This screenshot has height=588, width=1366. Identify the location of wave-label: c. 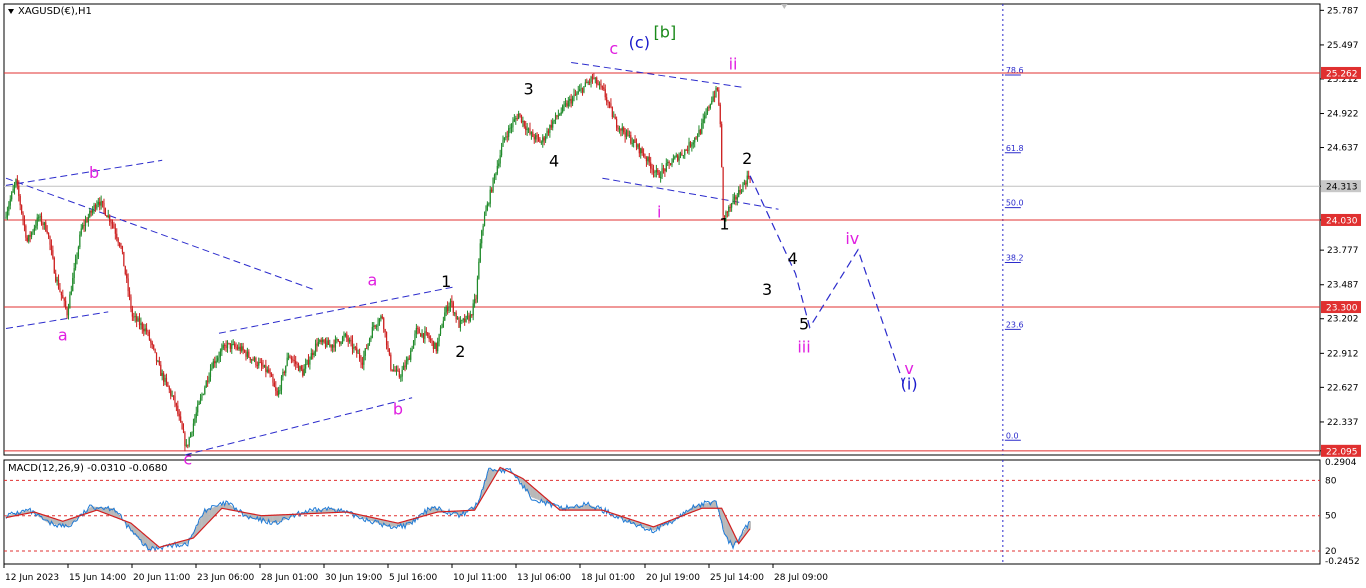
(187, 459).